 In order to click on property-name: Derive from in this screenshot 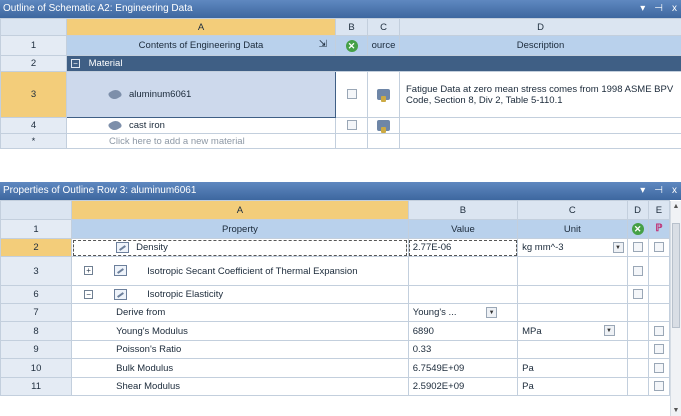, I will do `click(240, 312)`.